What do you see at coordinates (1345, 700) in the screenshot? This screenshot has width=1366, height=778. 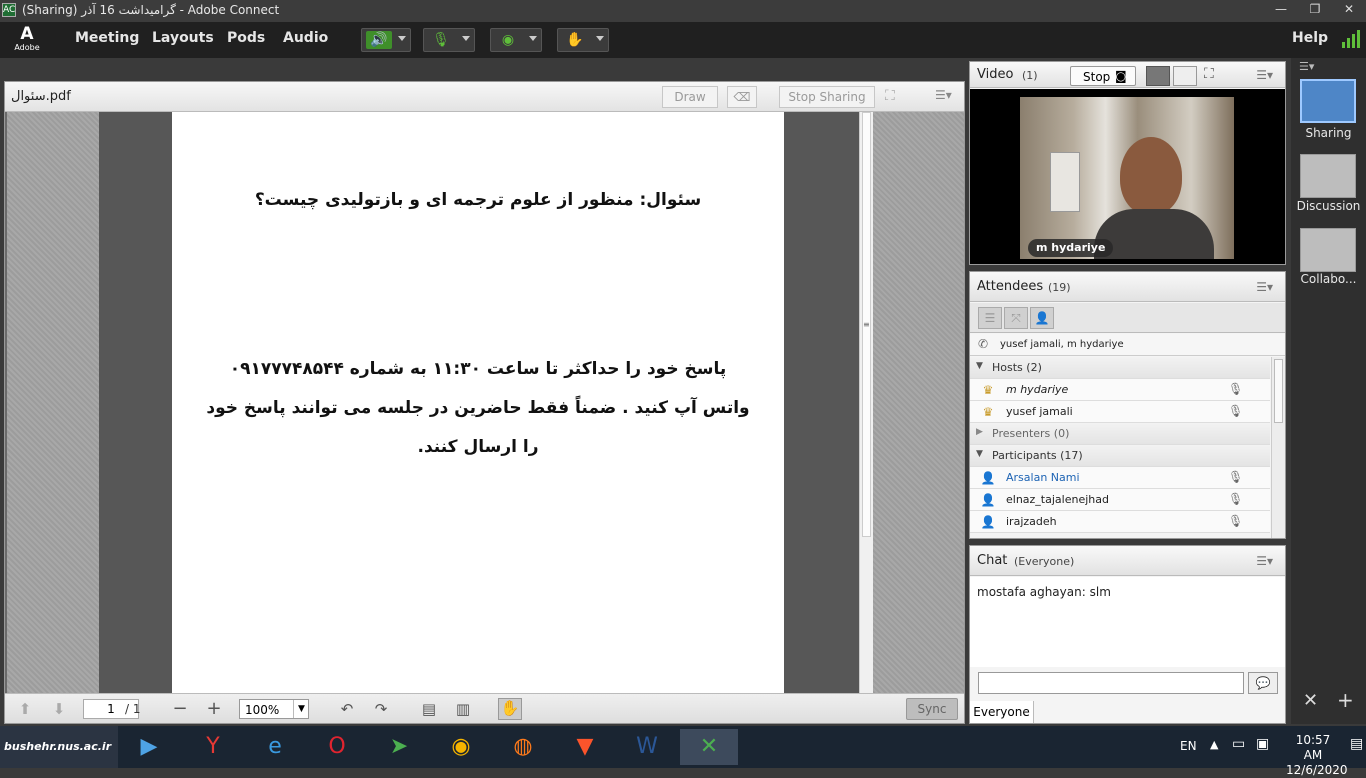 I see `add-layout-icon: +` at bounding box center [1345, 700].